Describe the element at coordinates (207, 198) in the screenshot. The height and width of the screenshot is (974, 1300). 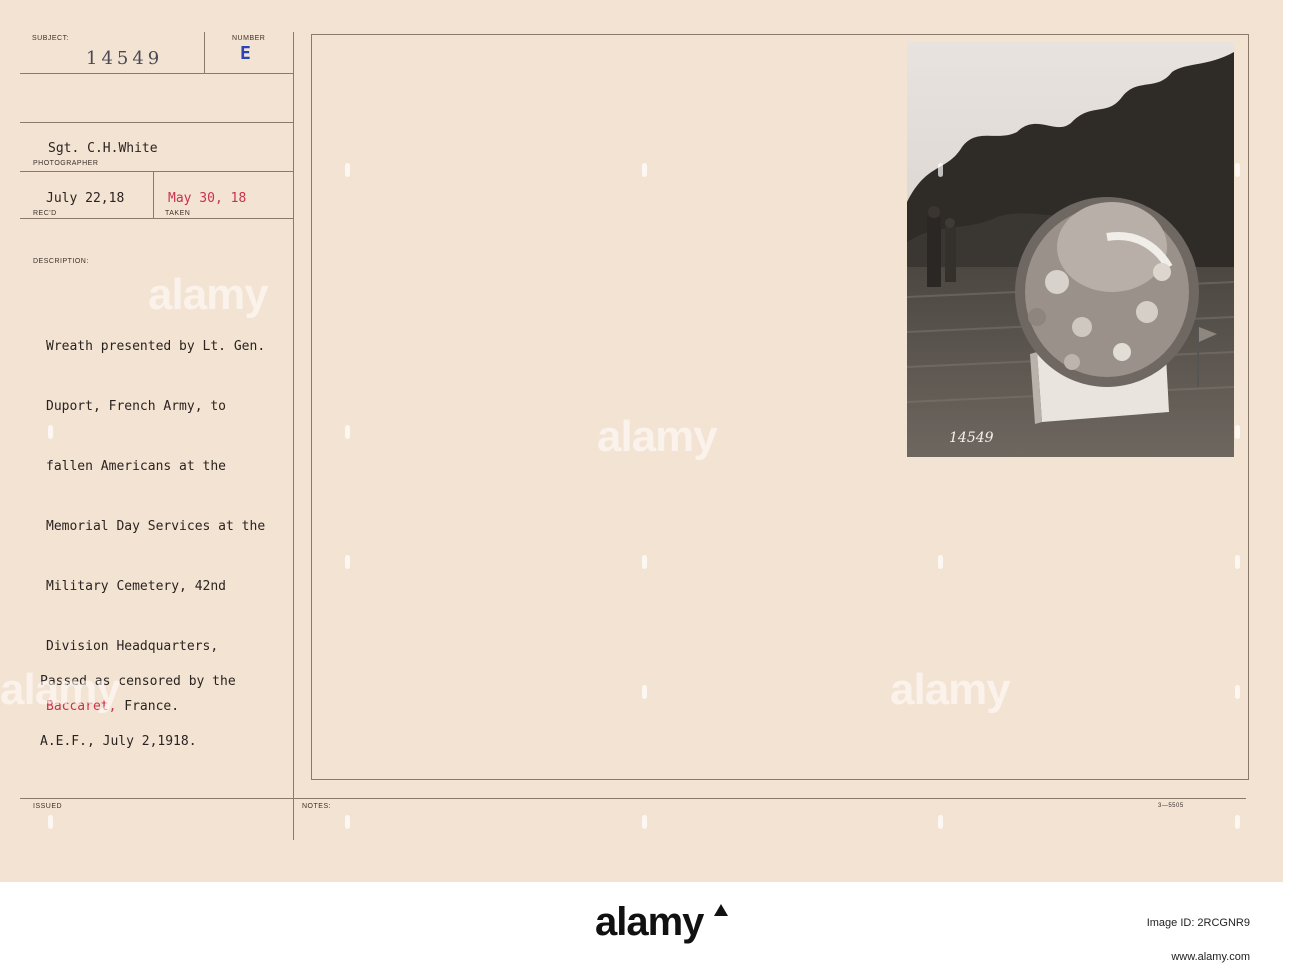
I see `taken-date: May 30, 18` at that location.